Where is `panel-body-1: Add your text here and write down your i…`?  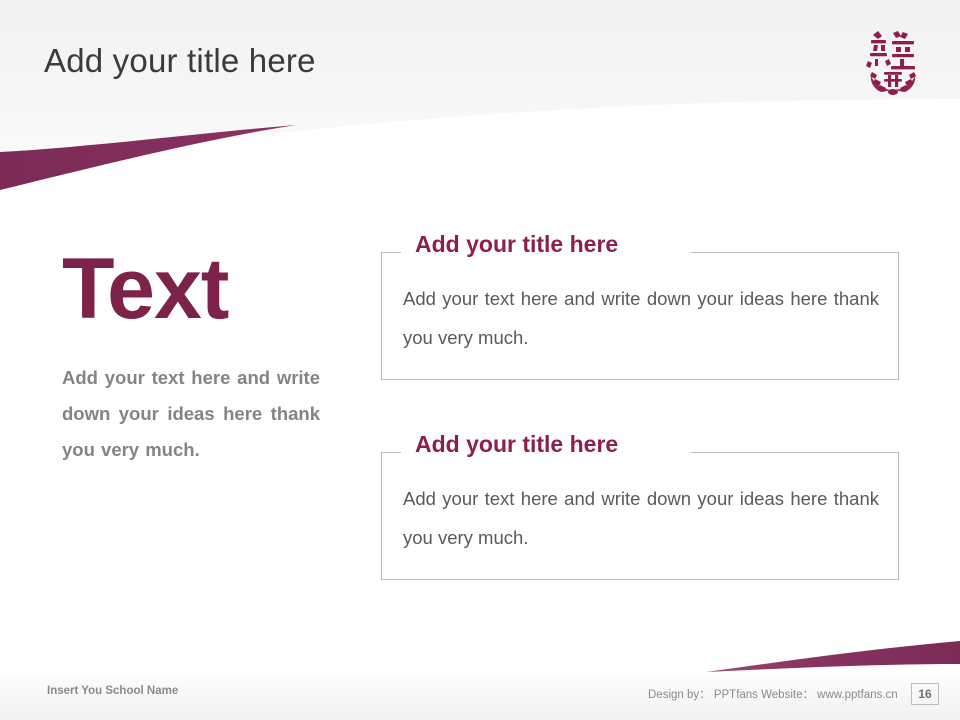
panel-body-1: Add your text here and write down your i… is located at coordinates (641, 318).